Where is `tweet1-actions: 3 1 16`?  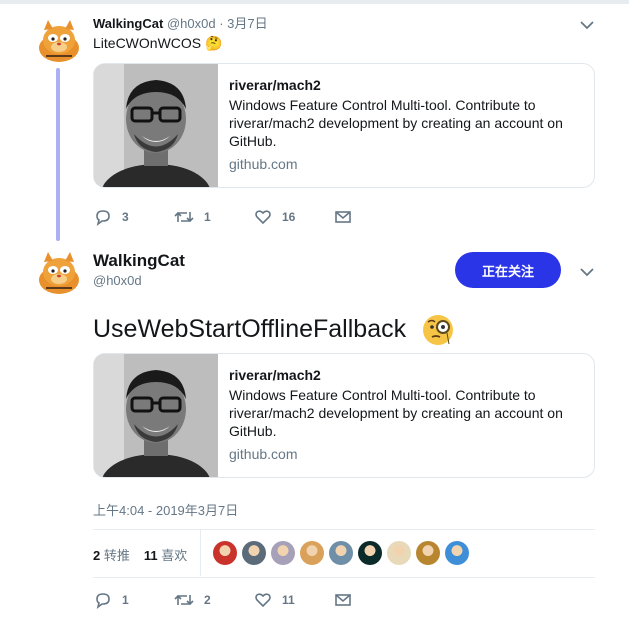 tweet1-actions: 3 1 16 is located at coordinates (254, 217).